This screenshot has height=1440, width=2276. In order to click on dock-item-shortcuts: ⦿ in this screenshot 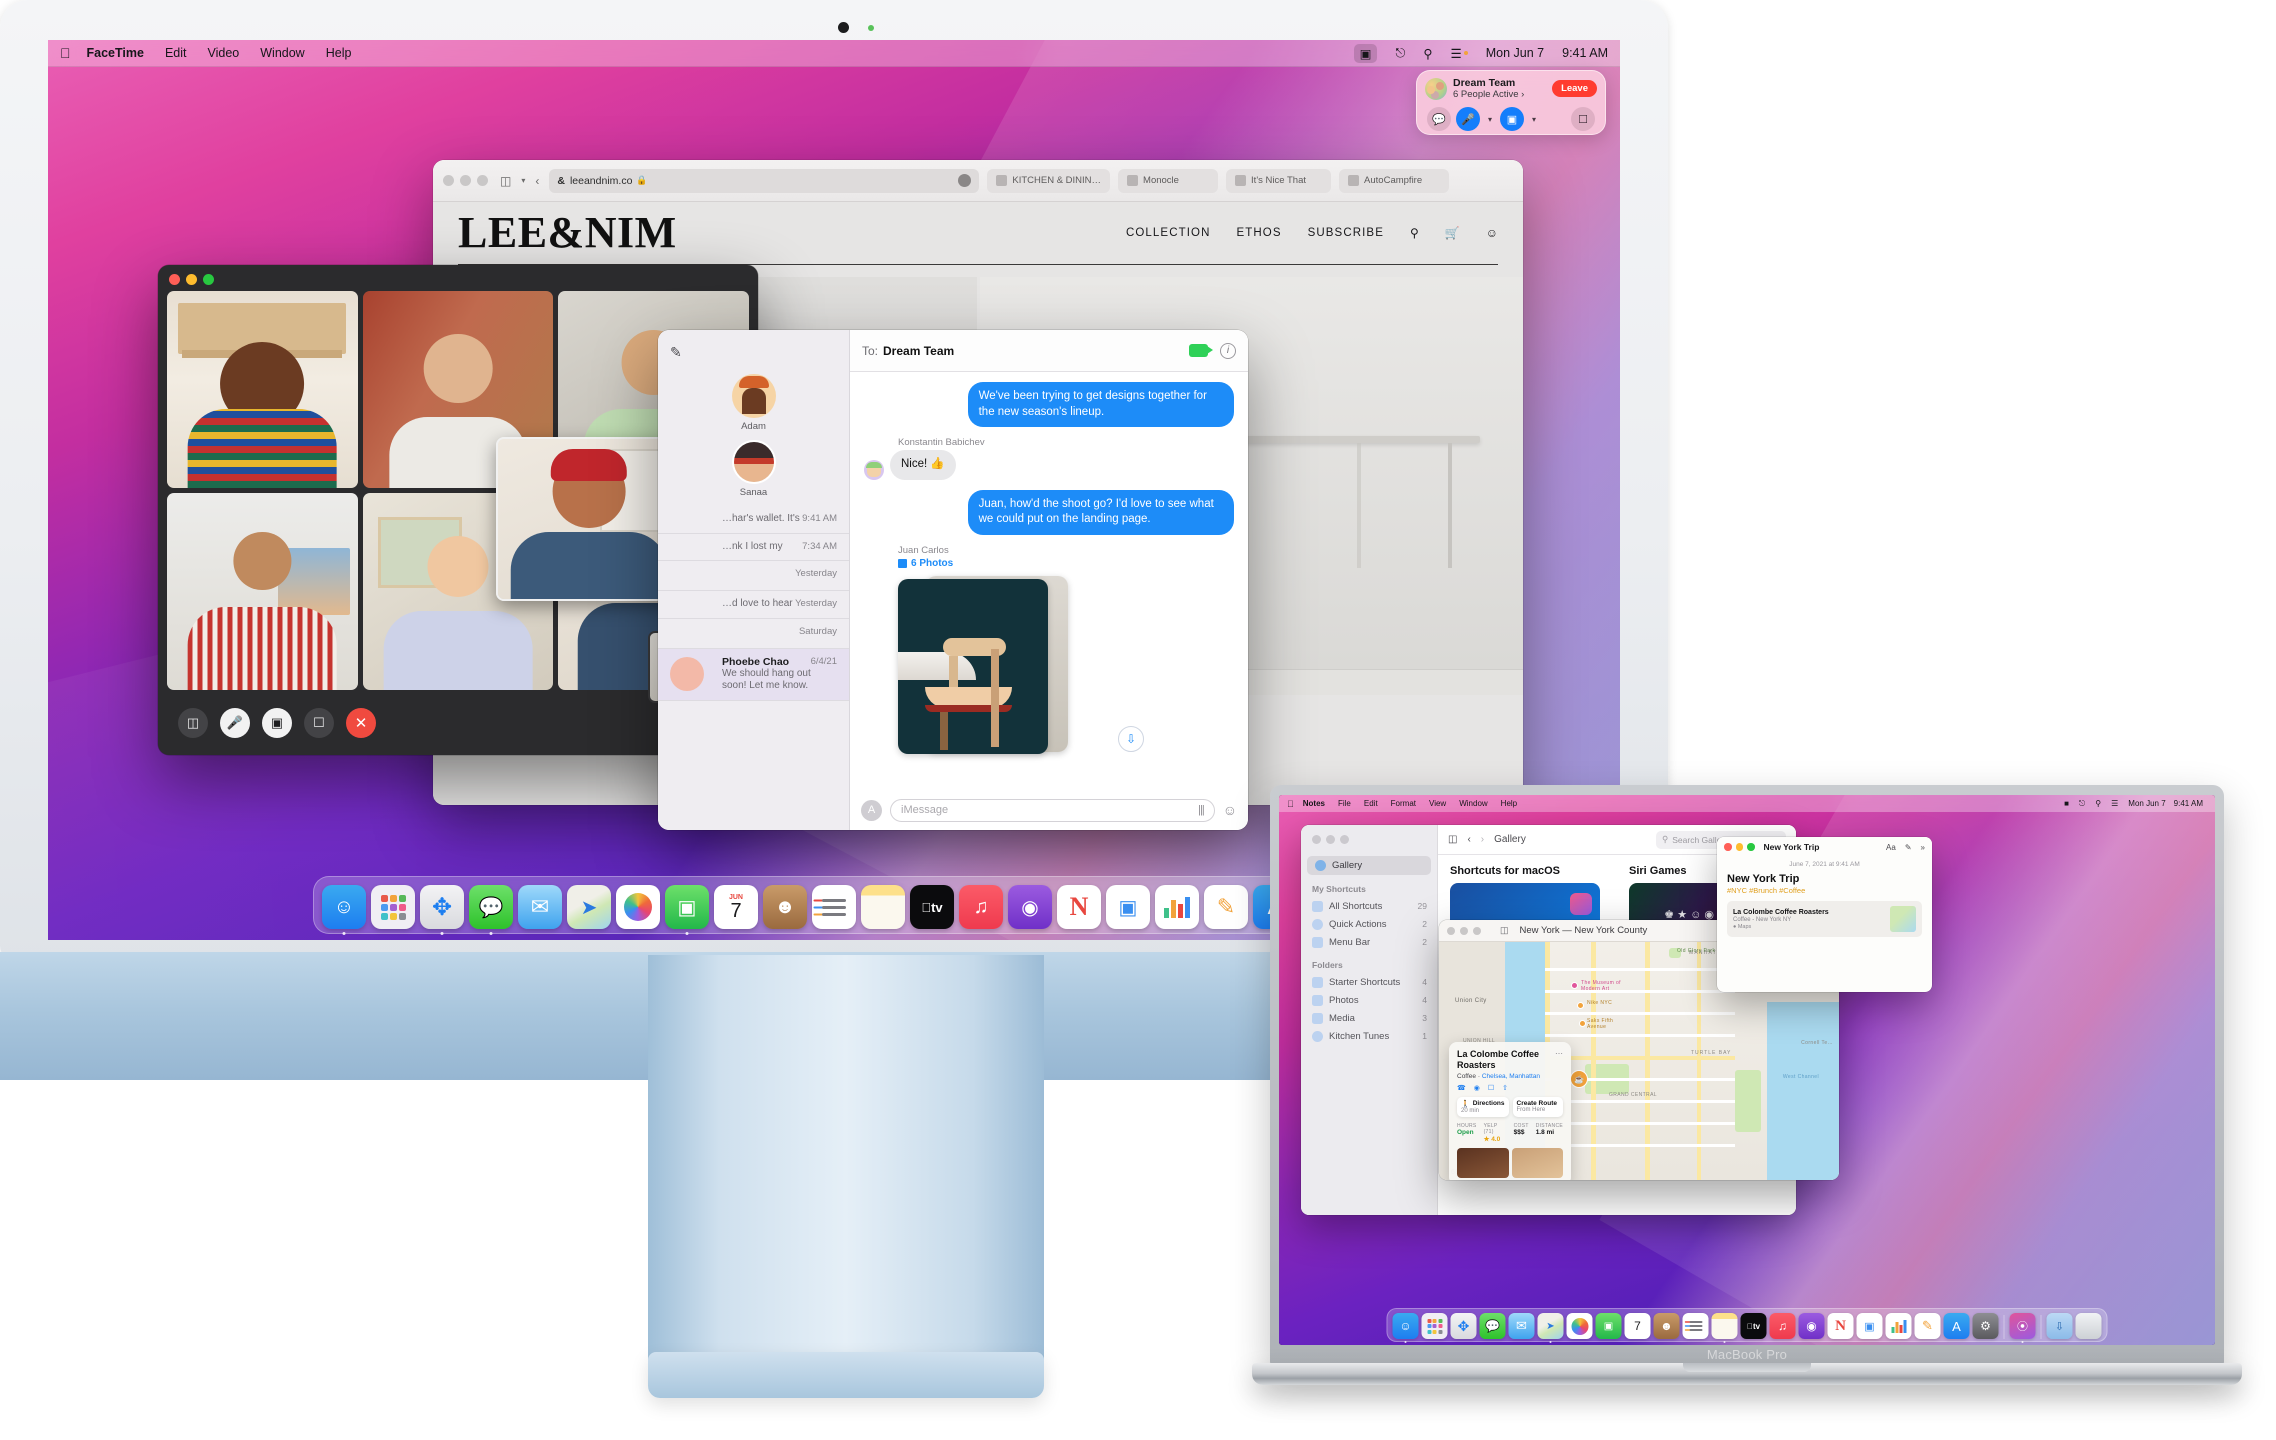, I will do `click(2022, 1326)`.